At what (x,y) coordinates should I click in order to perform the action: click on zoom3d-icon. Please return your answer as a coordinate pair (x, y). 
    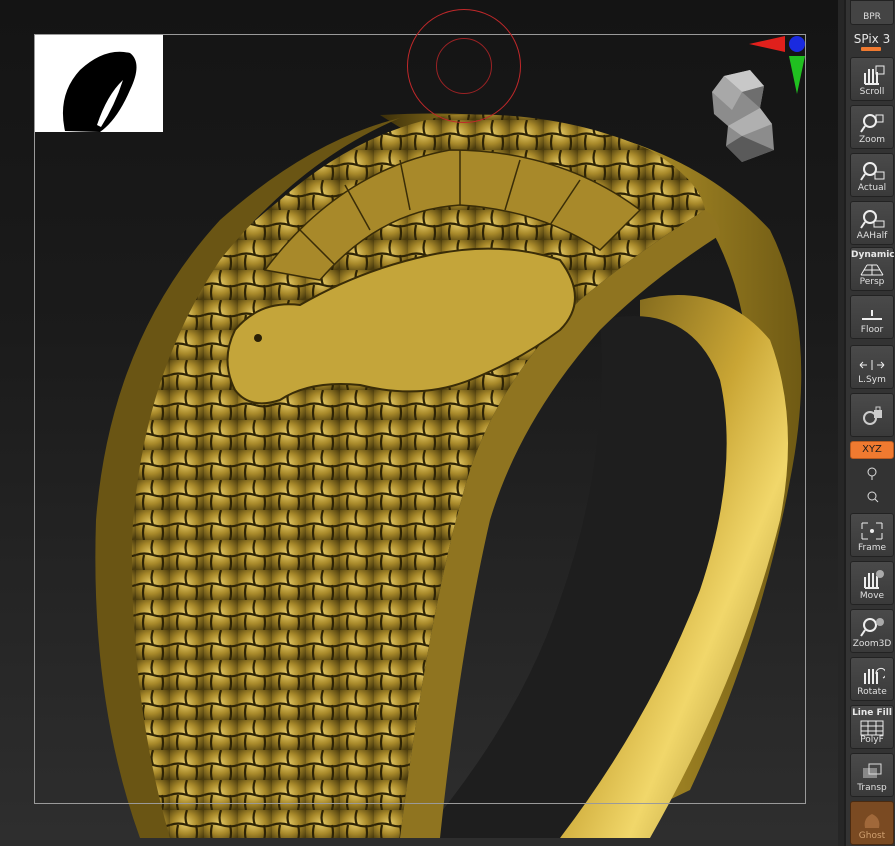
    Looking at the image, I should click on (872, 627).